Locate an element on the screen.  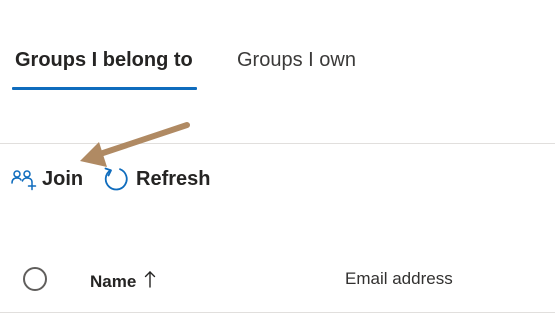
table-header-divider is located at coordinates (277, 312).